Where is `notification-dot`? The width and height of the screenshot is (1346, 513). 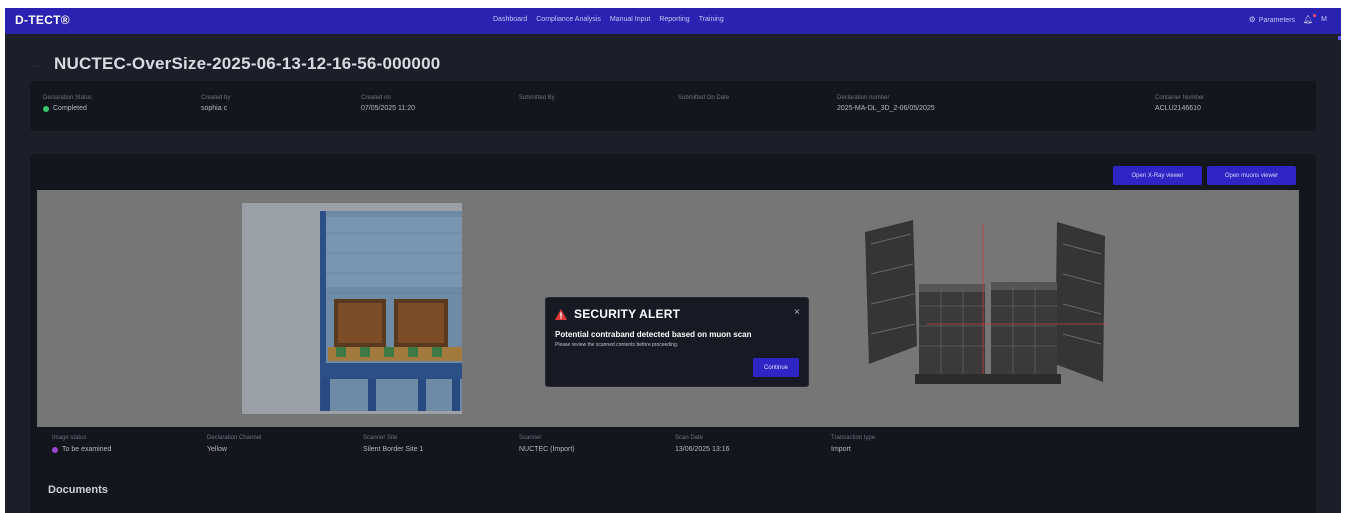 notification-dot is located at coordinates (1315, 15).